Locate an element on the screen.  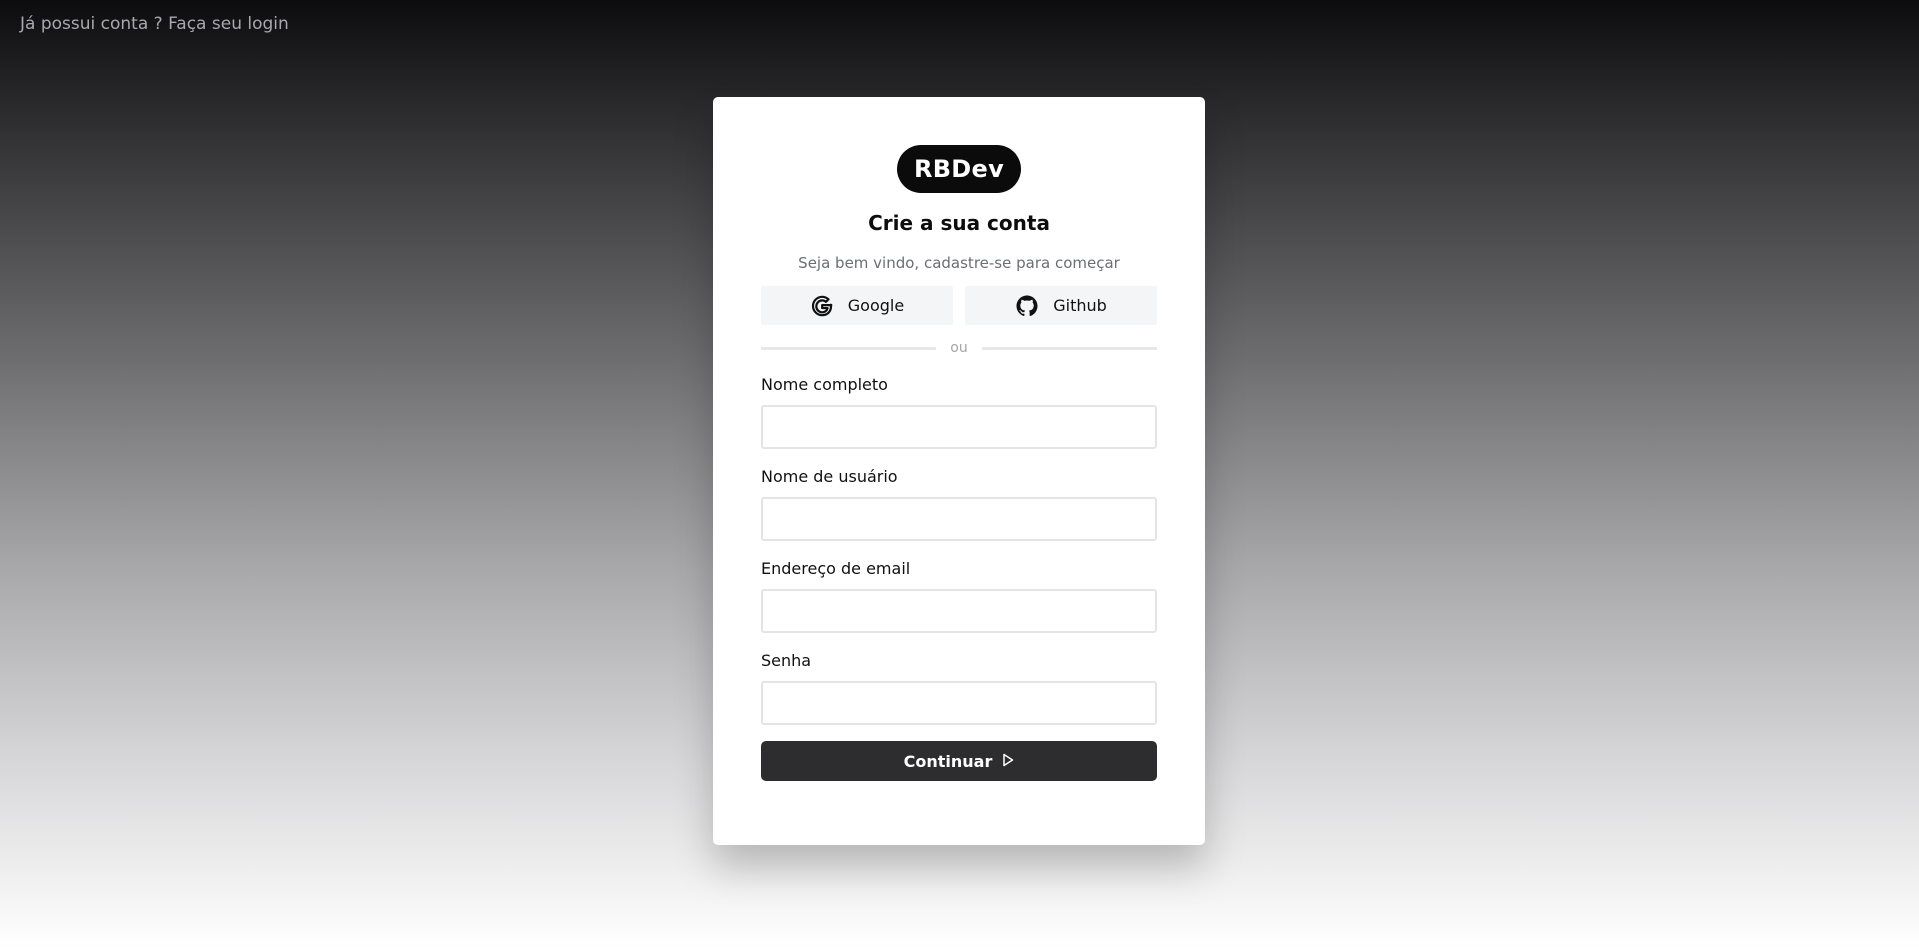
full-name-label: Nome completo is located at coordinates (824, 384).